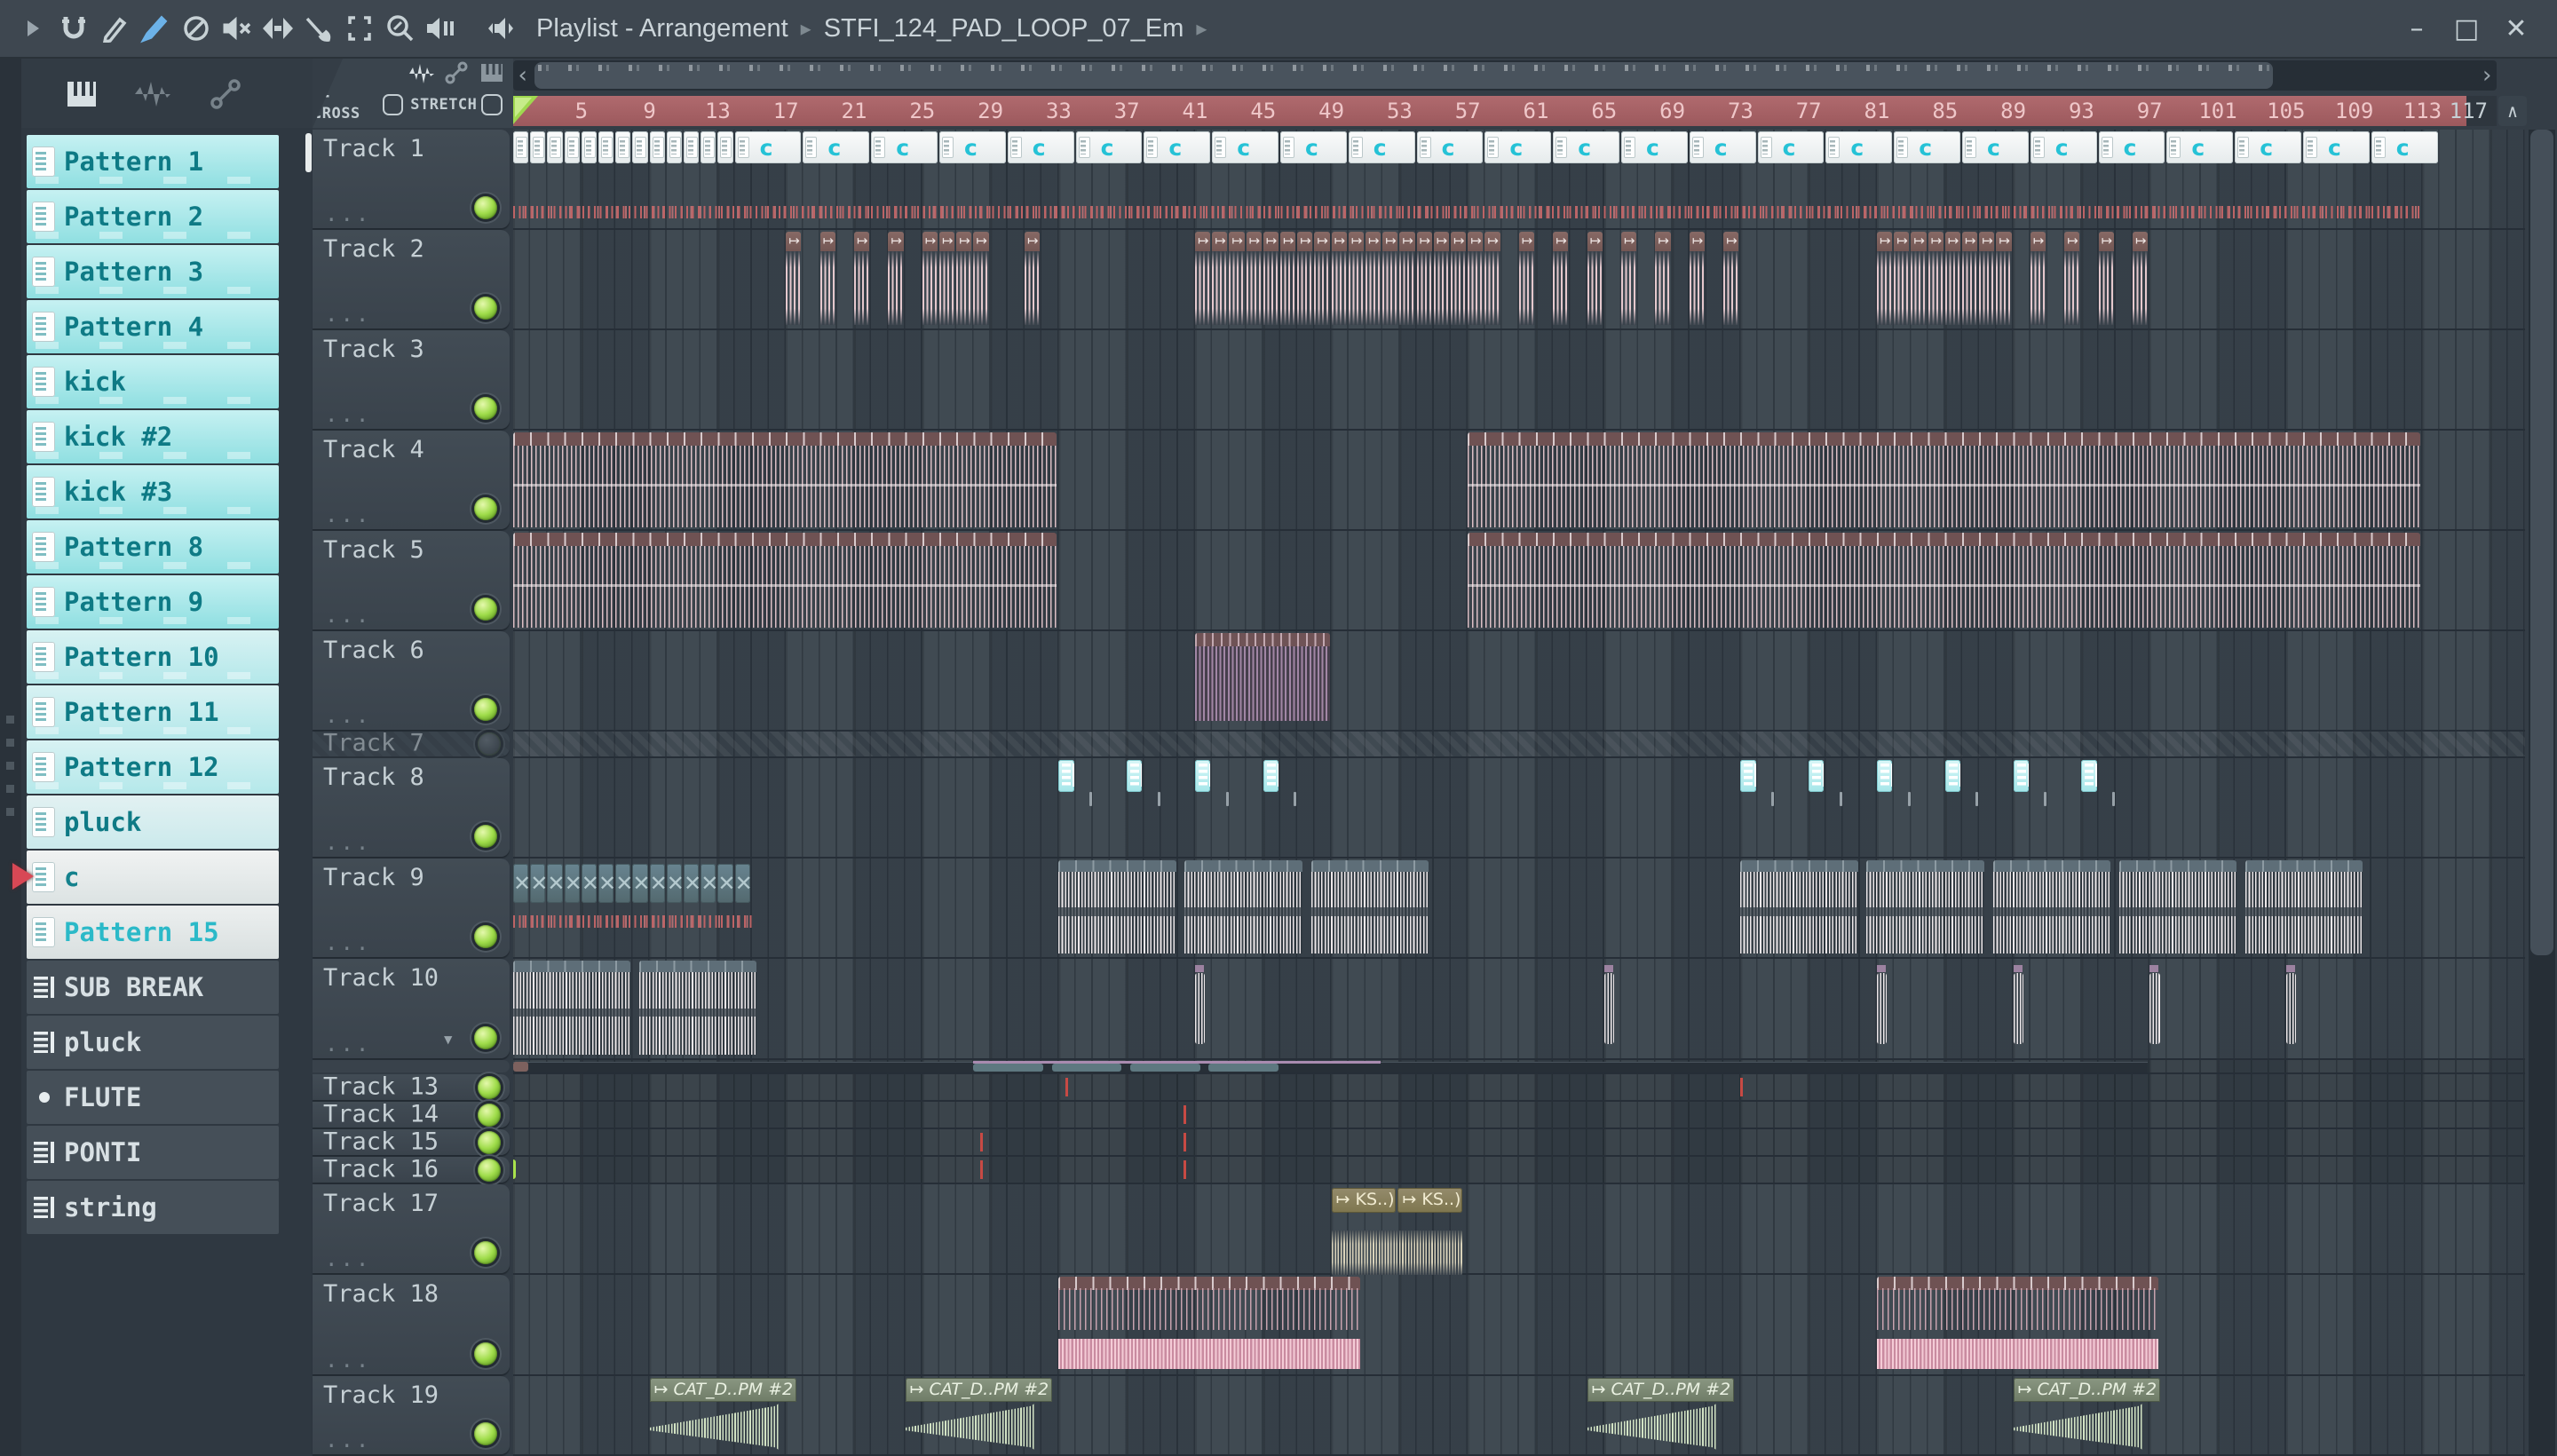 This screenshot has width=2557, height=1456. What do you see at coordinates (10, 773) in the screenshot?
I see `panel-grip` at bounding box center [10, 773].